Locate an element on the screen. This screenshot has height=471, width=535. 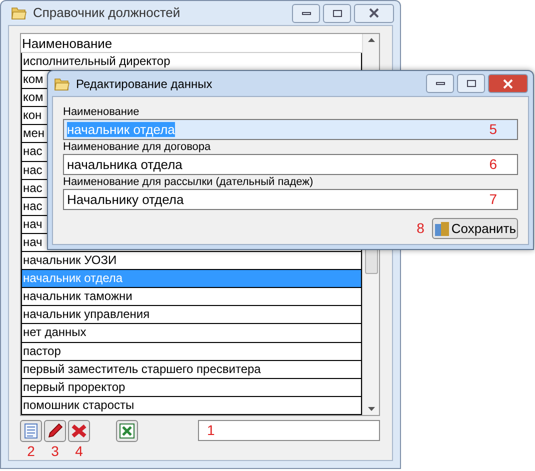
search-field: 1 is located at coordinates (289, 430).